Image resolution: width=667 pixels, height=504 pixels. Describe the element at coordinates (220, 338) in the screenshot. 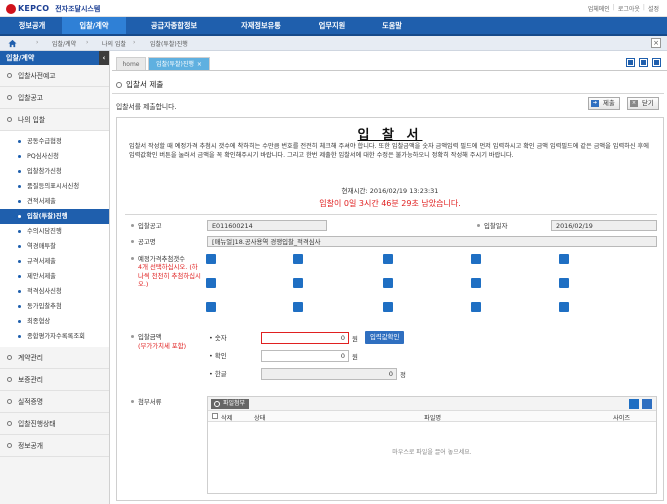

I see `digit-label-text: 숫자` at that location.